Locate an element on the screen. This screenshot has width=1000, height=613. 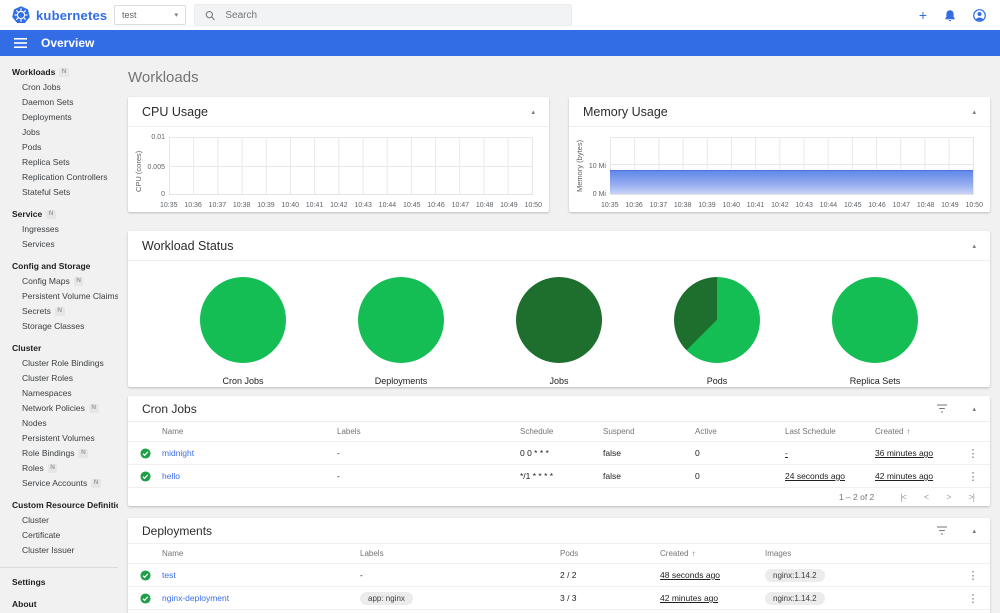
sidebar-item: Stateful Sets is located at coordinates (59, 192).